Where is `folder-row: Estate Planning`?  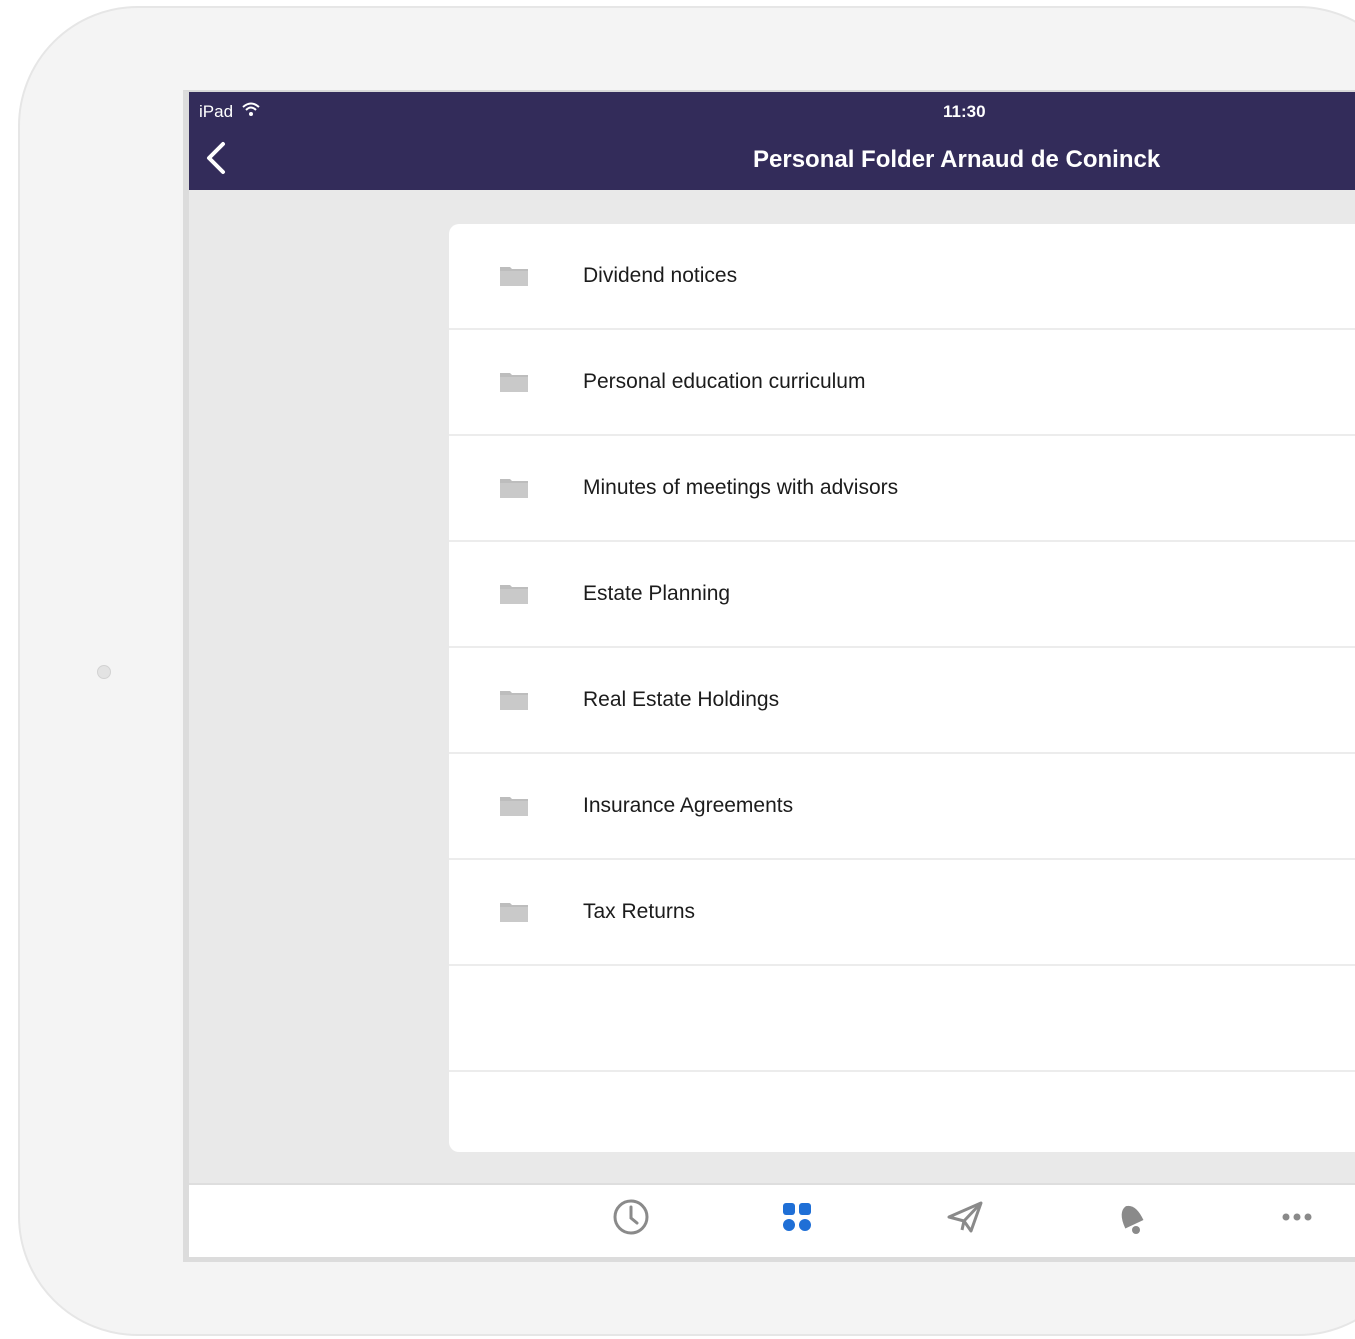 folder-row: Estate Planning is located at coordinates (902, 595).